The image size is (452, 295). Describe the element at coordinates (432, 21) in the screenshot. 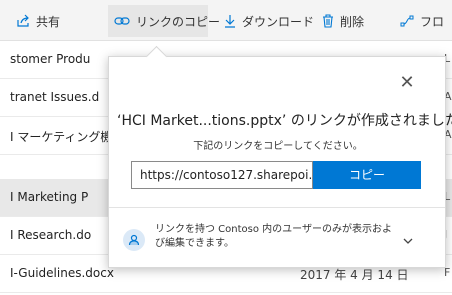

I see `flow-label: フロ` at that location.